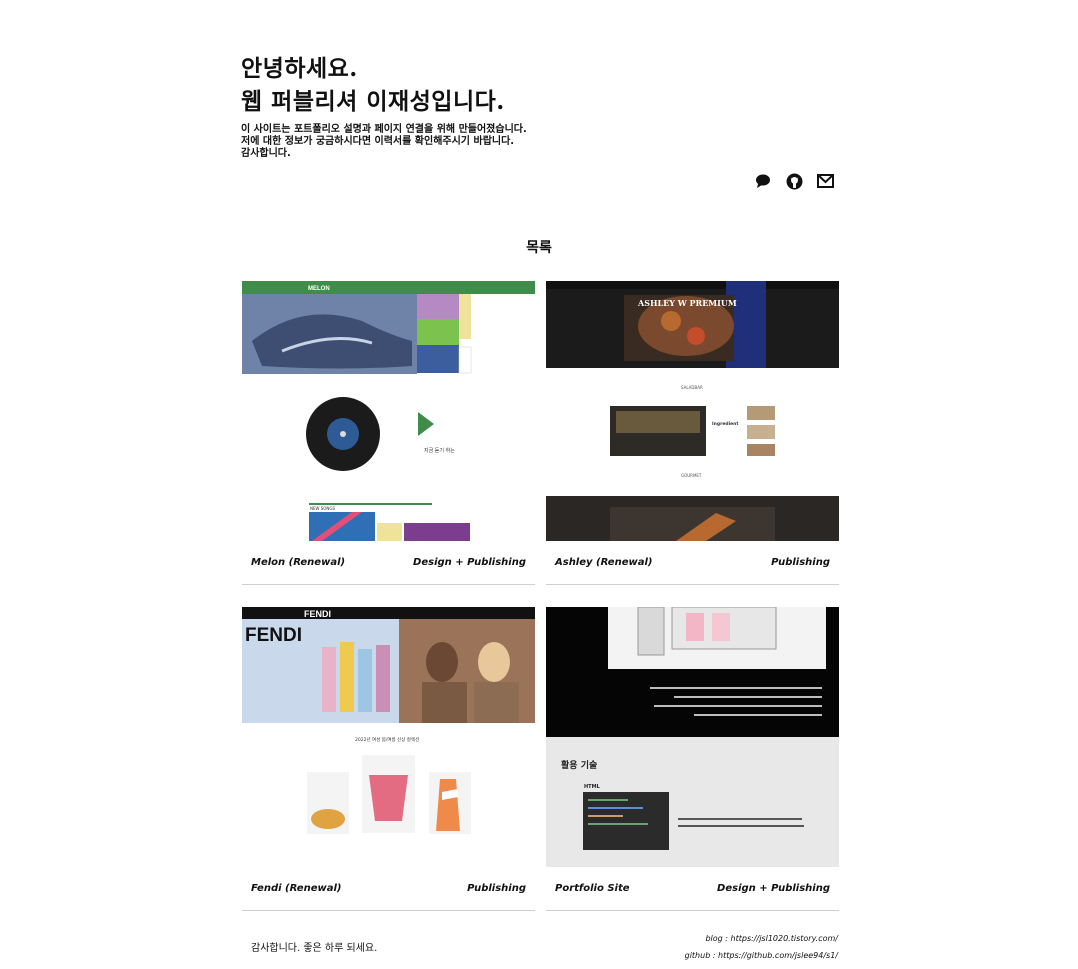 This screenshot has width=1078, height=969. What do you see at coordinates (387, 739) in the screenshot?
I see `fendi-collection-title: 2022년 여성 봄/여름 신상 컬렉션` at bounding box center [387, 739].